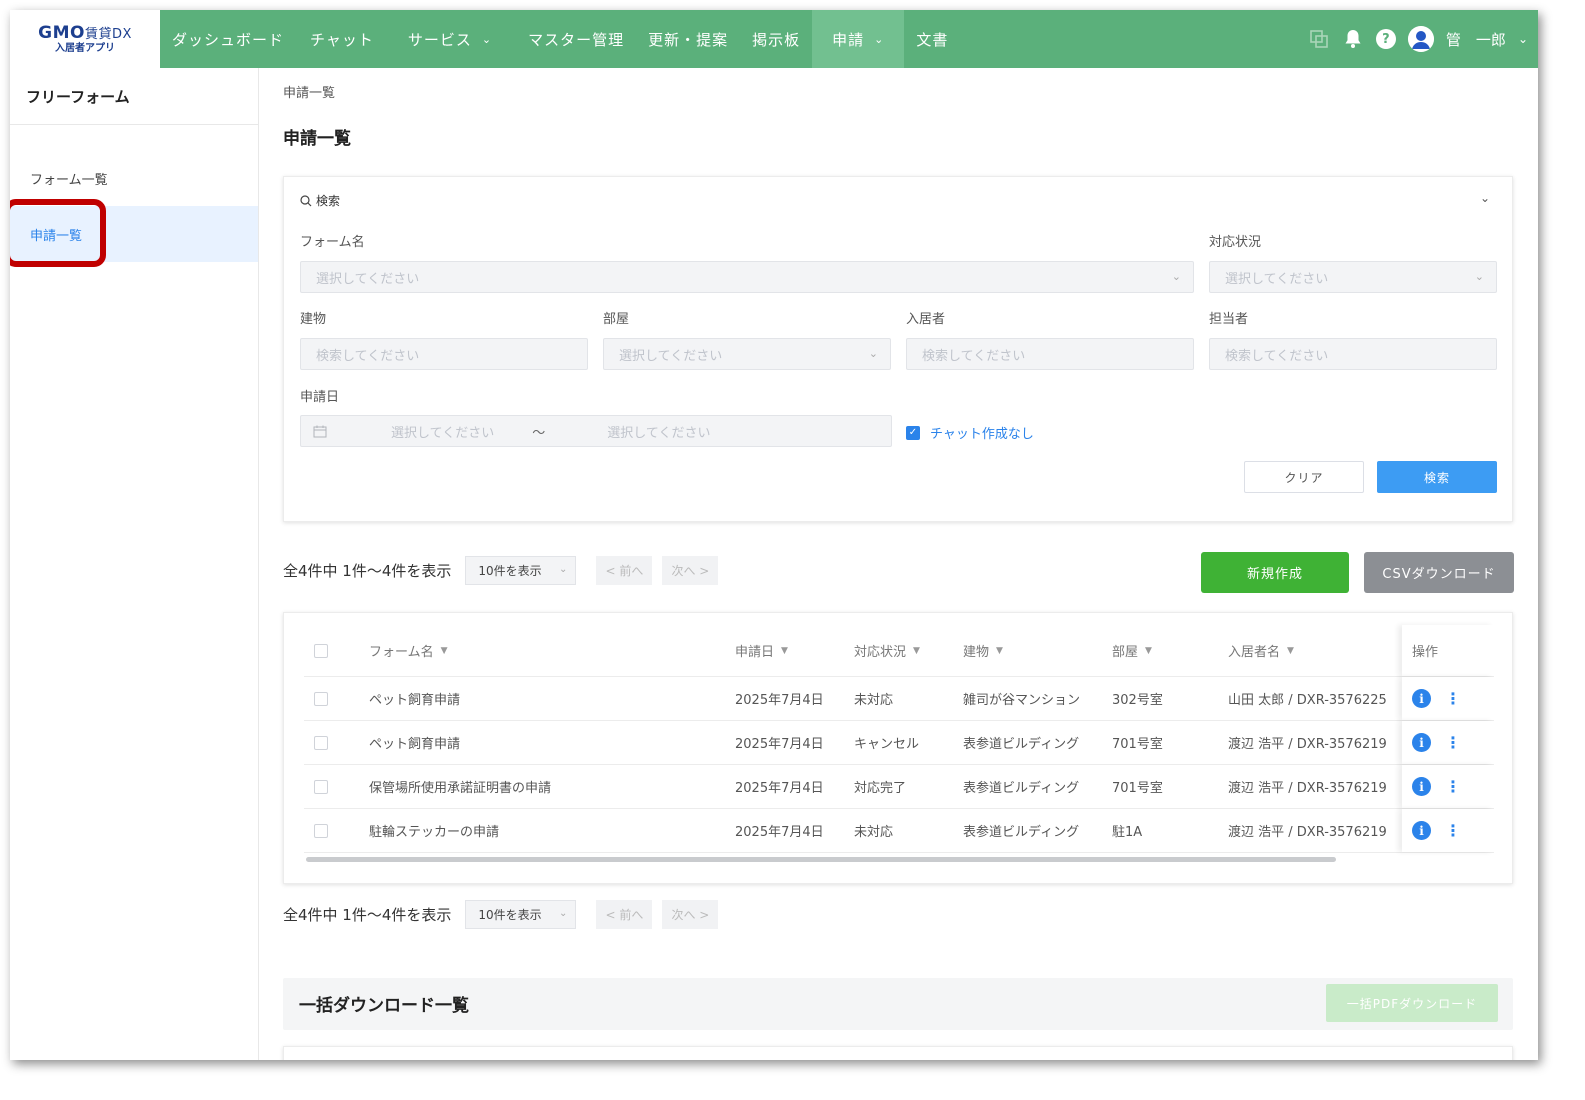 Image resolution: width=1585 pixels, height=1100 pixels. Describe the element at coordinates (887, 650) in the screenshot. I see `column-header-status: 対応状況 ▼` at that location.